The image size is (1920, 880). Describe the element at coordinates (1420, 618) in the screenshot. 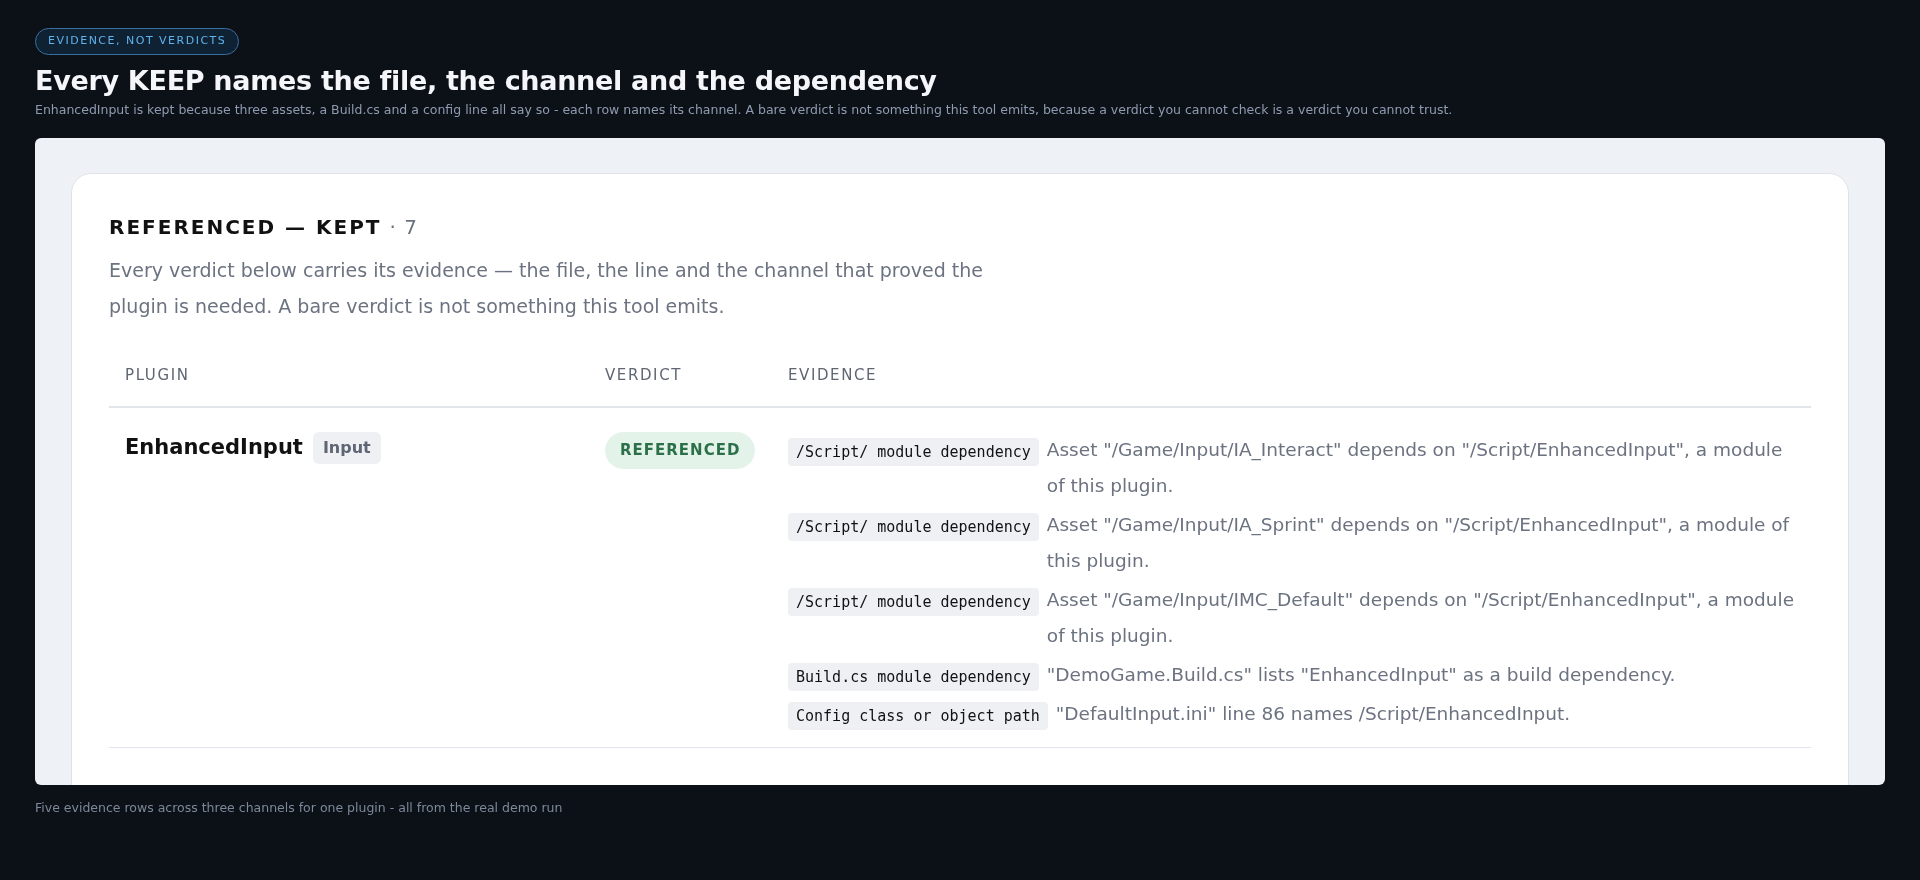

I see `evidence-text: Asset "/Game/Input/IMC_Default" depends on "/Script/EnhancedInput", a module of this plugin.` at that location.